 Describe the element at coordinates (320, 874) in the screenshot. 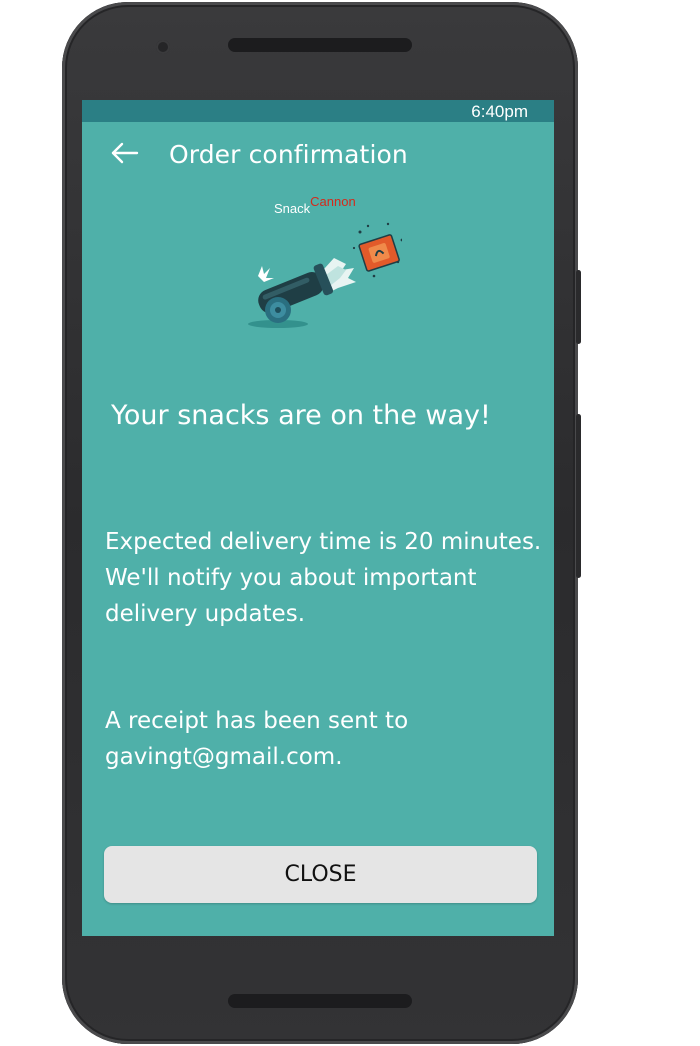

I see `close-button: CLOSE` at that location.